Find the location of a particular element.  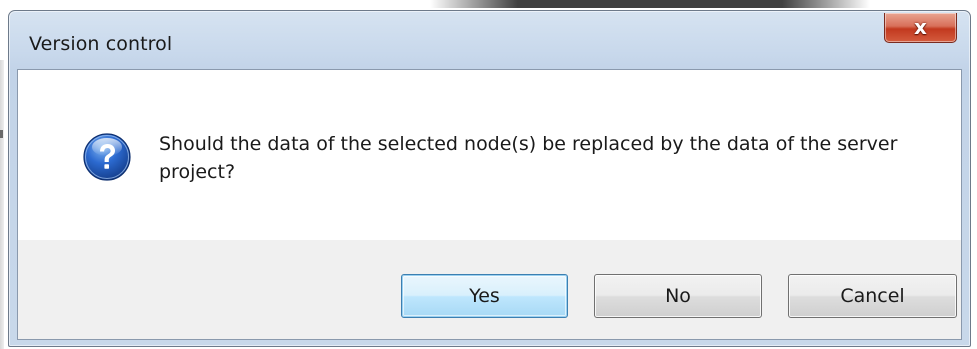

cancel-button: Cancel is located at coordinates (872, 296).